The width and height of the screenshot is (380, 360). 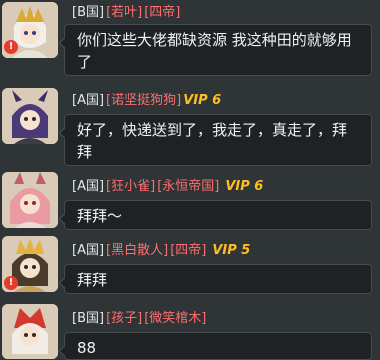 I want to click on message-header: [A国] [诺坚挺狗狗] VIP 6, so click(x=146, y=101).